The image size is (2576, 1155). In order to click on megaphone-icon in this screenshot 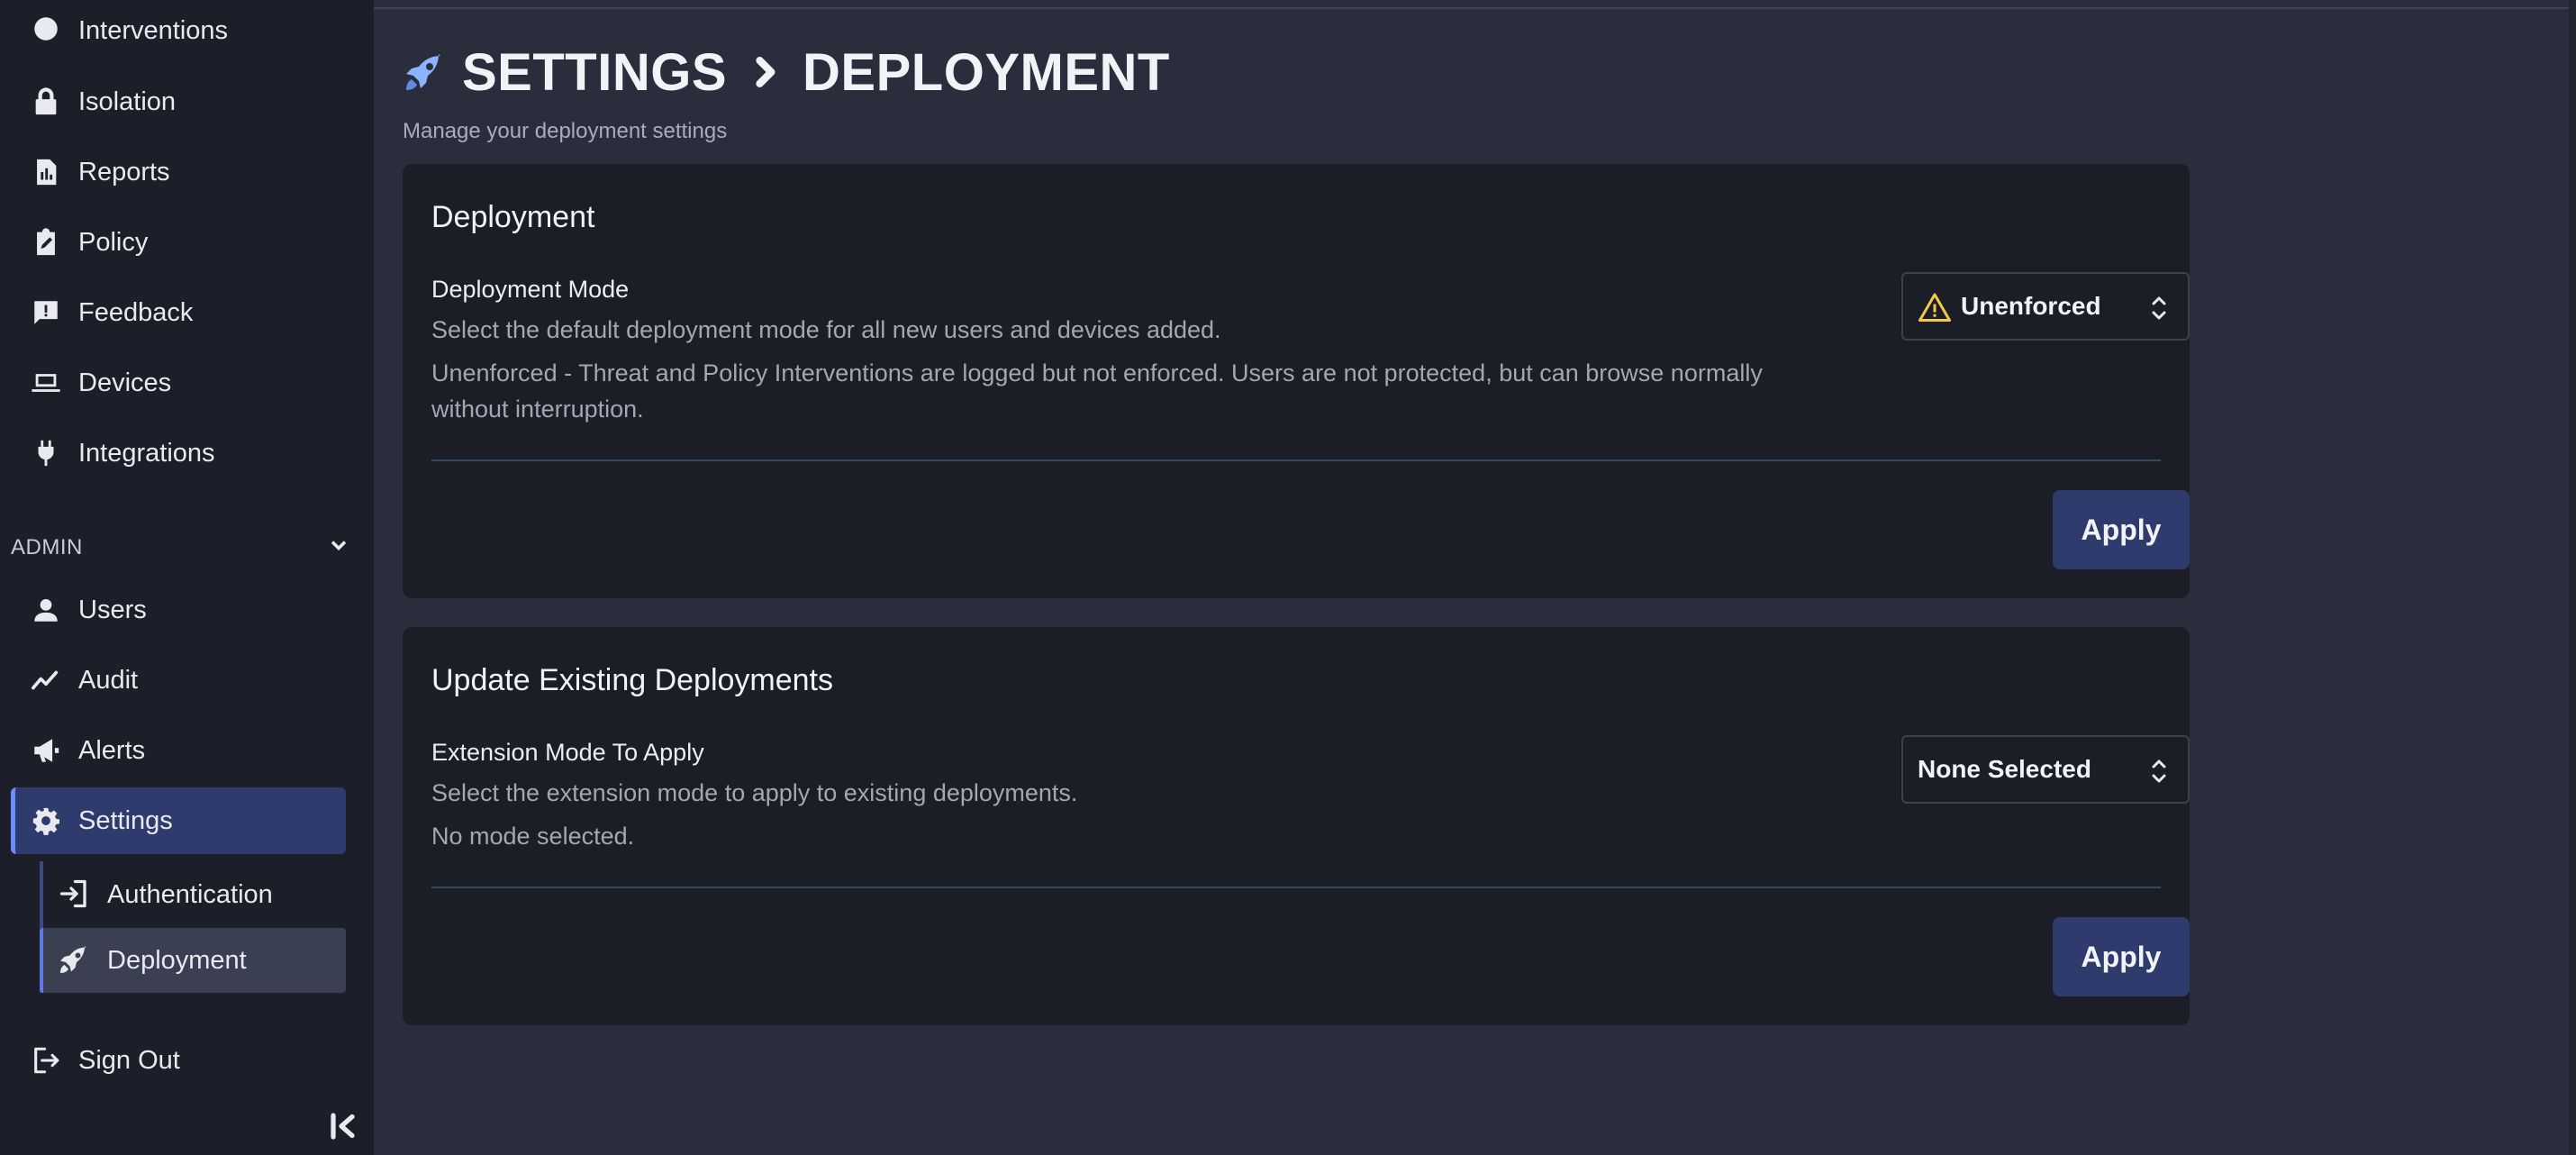, I will do `click(46, 750)`.